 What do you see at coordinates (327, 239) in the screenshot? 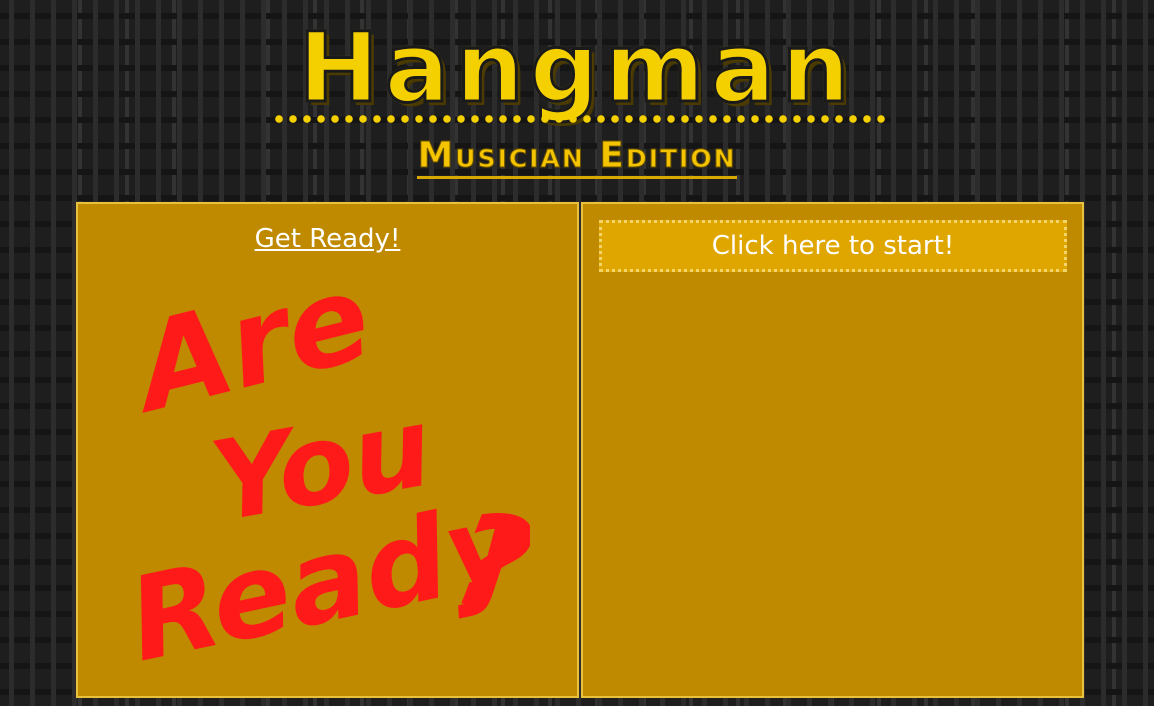
I see `get-ready-link: Get Ready!` at bounding box center [327, 239].